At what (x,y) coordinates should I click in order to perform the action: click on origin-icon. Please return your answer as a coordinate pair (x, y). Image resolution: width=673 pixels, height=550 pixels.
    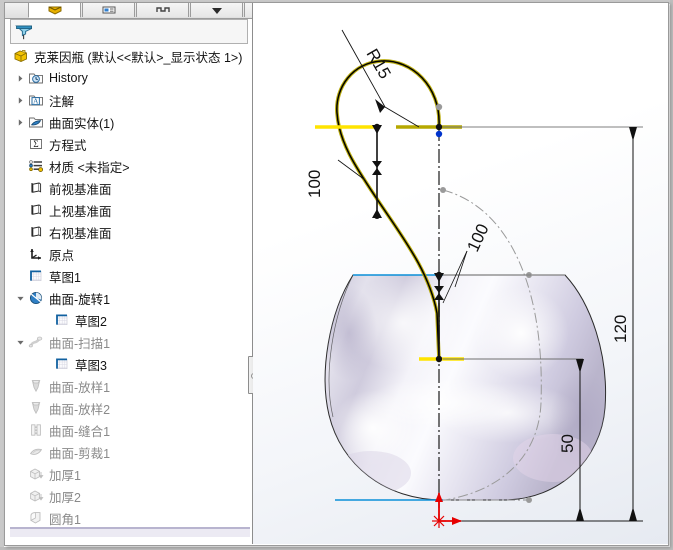
    Looking at the image, I should click on (35, 254).